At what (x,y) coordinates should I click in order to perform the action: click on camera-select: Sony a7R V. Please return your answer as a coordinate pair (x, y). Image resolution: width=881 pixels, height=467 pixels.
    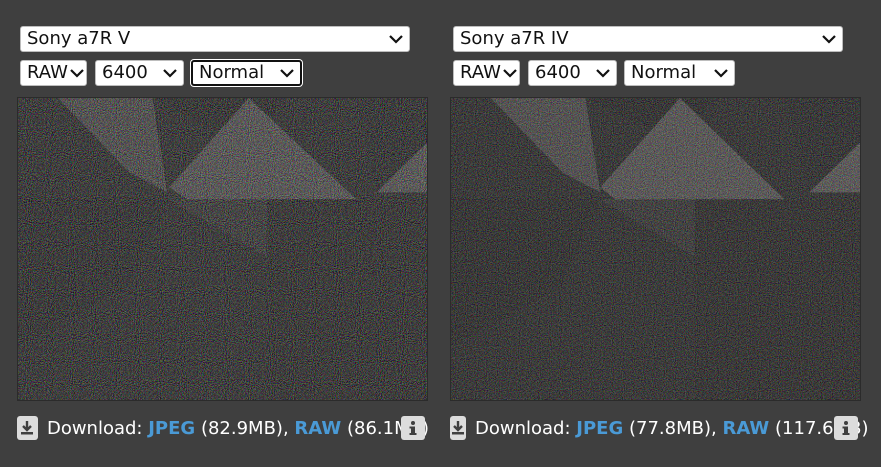
    Looking at the image, I should click on (215, 39).